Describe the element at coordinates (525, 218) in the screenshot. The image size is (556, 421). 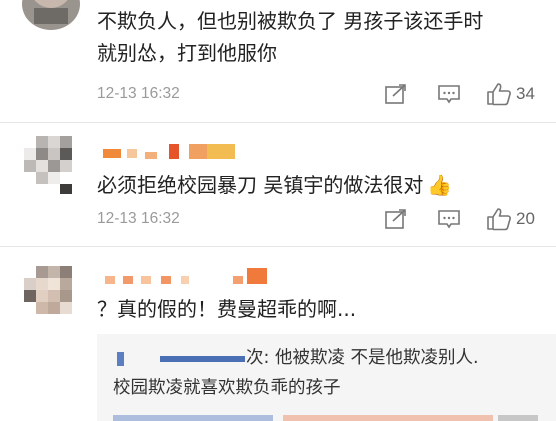
I see `like-count: 20` at that location.